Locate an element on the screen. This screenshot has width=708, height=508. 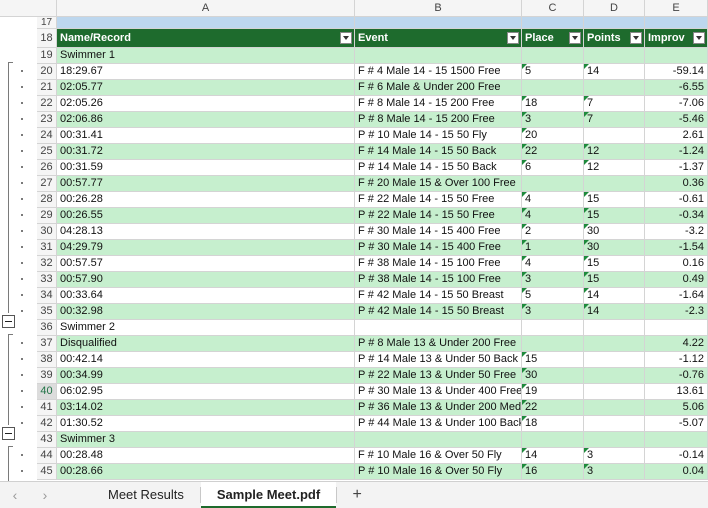
cell-c: 2 is located at coordinates (553, 231).